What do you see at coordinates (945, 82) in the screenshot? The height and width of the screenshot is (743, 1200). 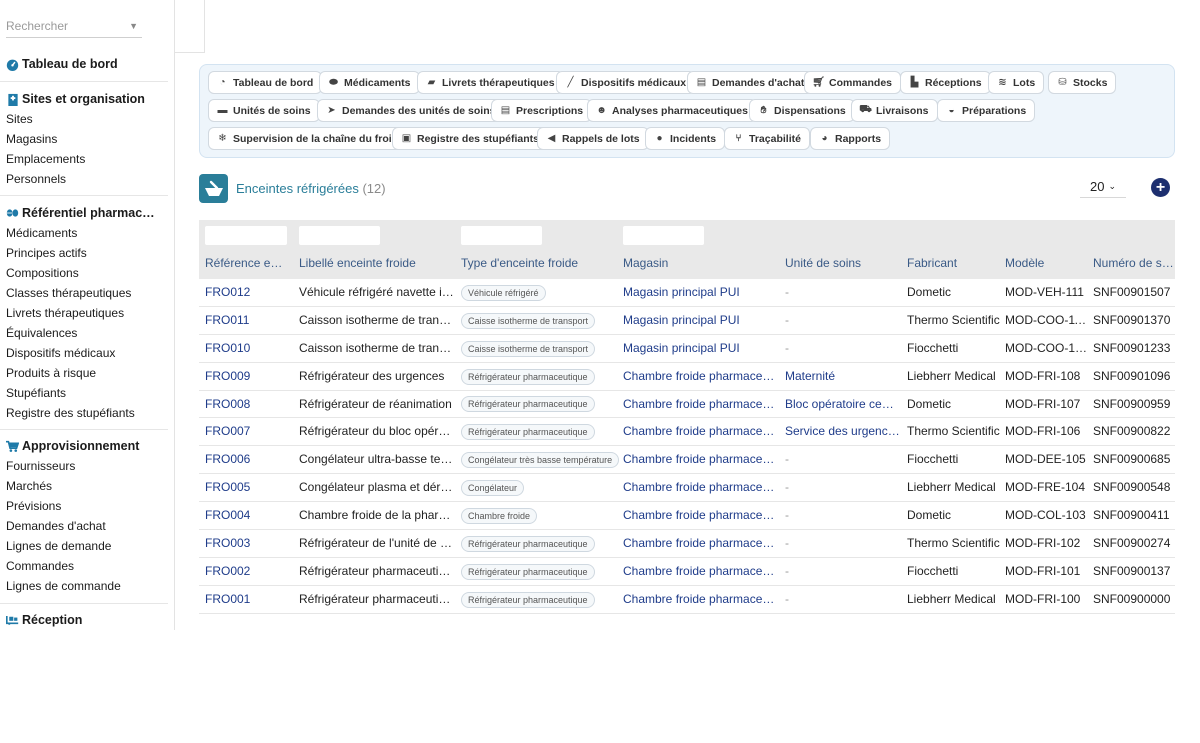 I see `tab-receptions: ▙ Réceptions` at bounding box center [945, 82].